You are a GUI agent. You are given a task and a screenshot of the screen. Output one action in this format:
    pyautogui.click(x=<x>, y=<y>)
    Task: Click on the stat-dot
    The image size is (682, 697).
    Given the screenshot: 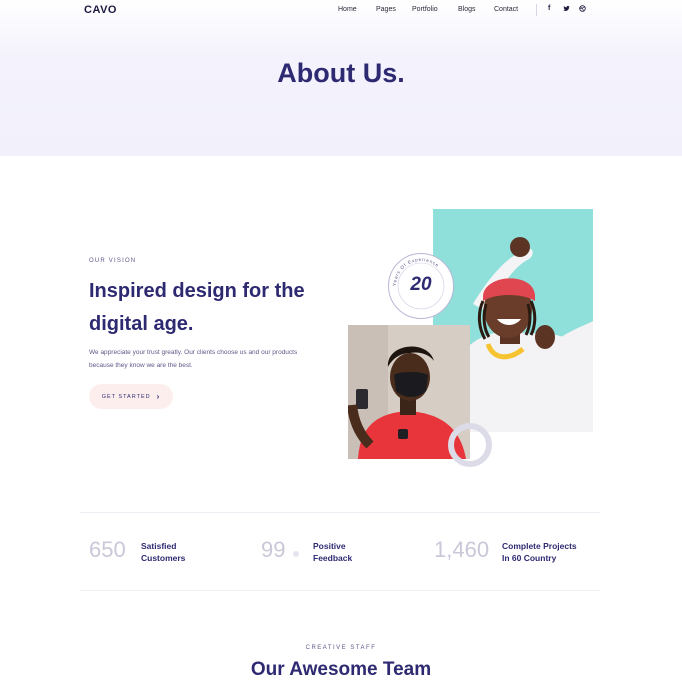 What is the action you would take?
    pyautogui.click(x=296, y=554)
    